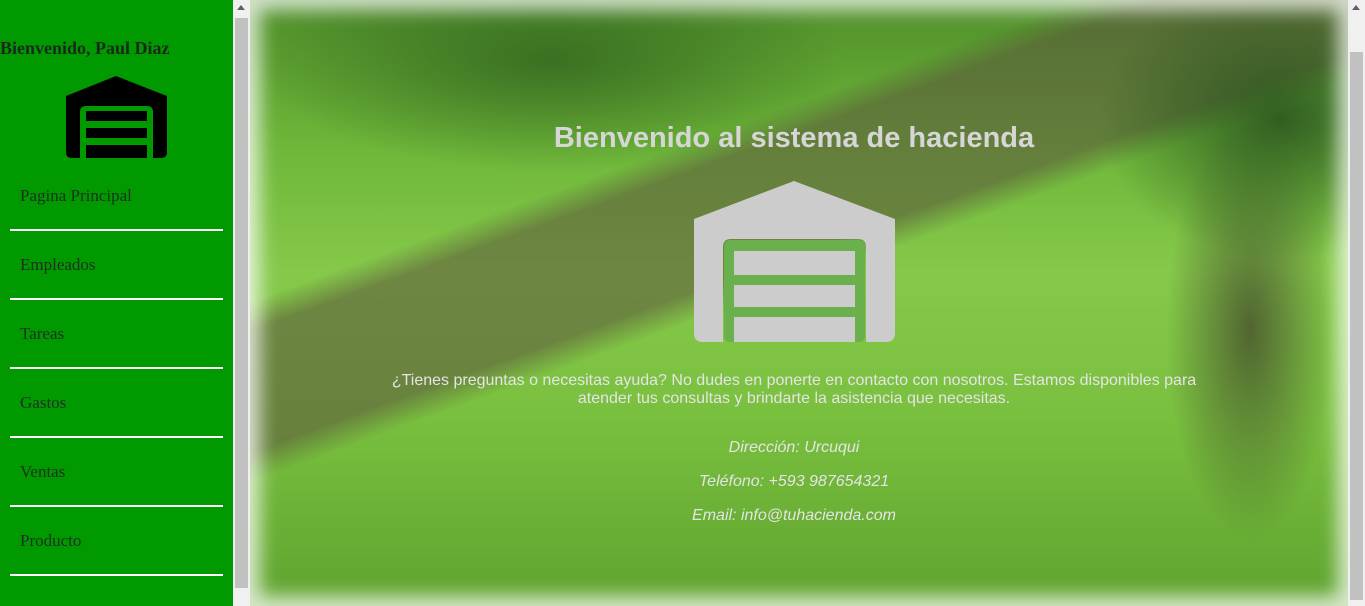  Describe the element at coordinates (76, 195) in the screenshot. I see `nav-item-label: Pagina Principal` at that location.